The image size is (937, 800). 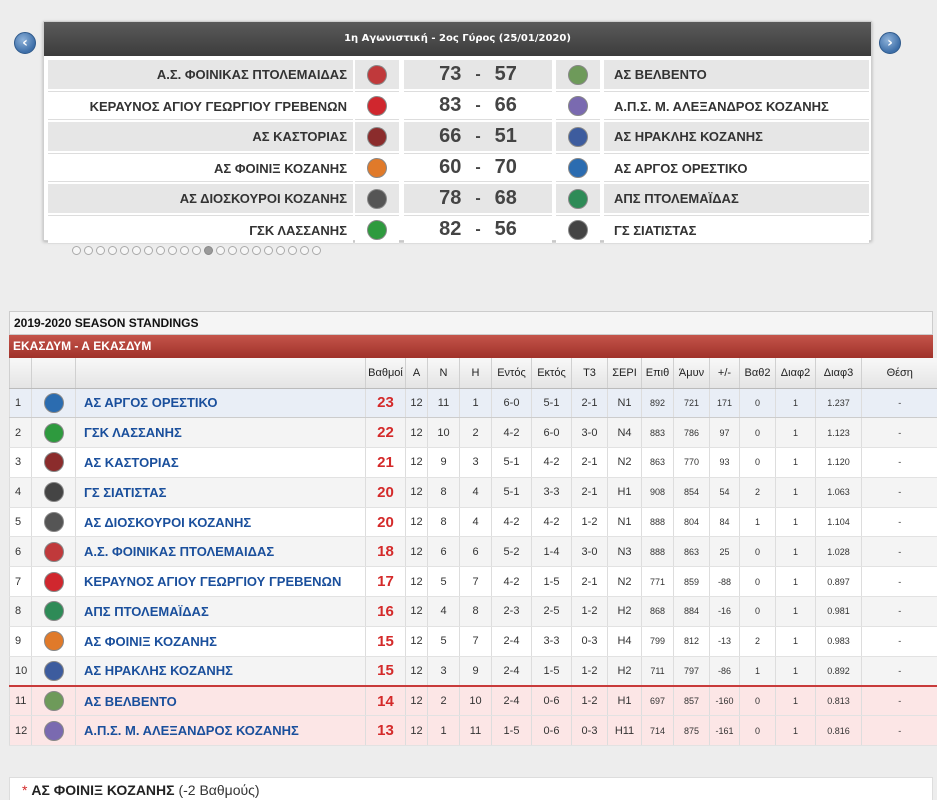 I want to click on stat-cell-diaf3: 1.237, so click(x=838, y=403).